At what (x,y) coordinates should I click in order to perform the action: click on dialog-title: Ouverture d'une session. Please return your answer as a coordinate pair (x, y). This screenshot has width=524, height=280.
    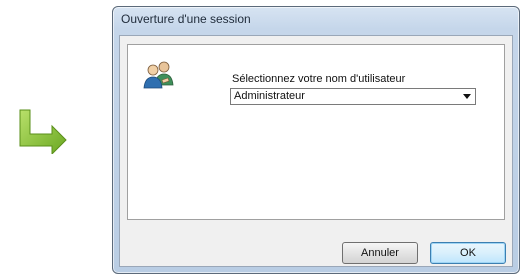
    Looking at the image, I should click on (186, 19).